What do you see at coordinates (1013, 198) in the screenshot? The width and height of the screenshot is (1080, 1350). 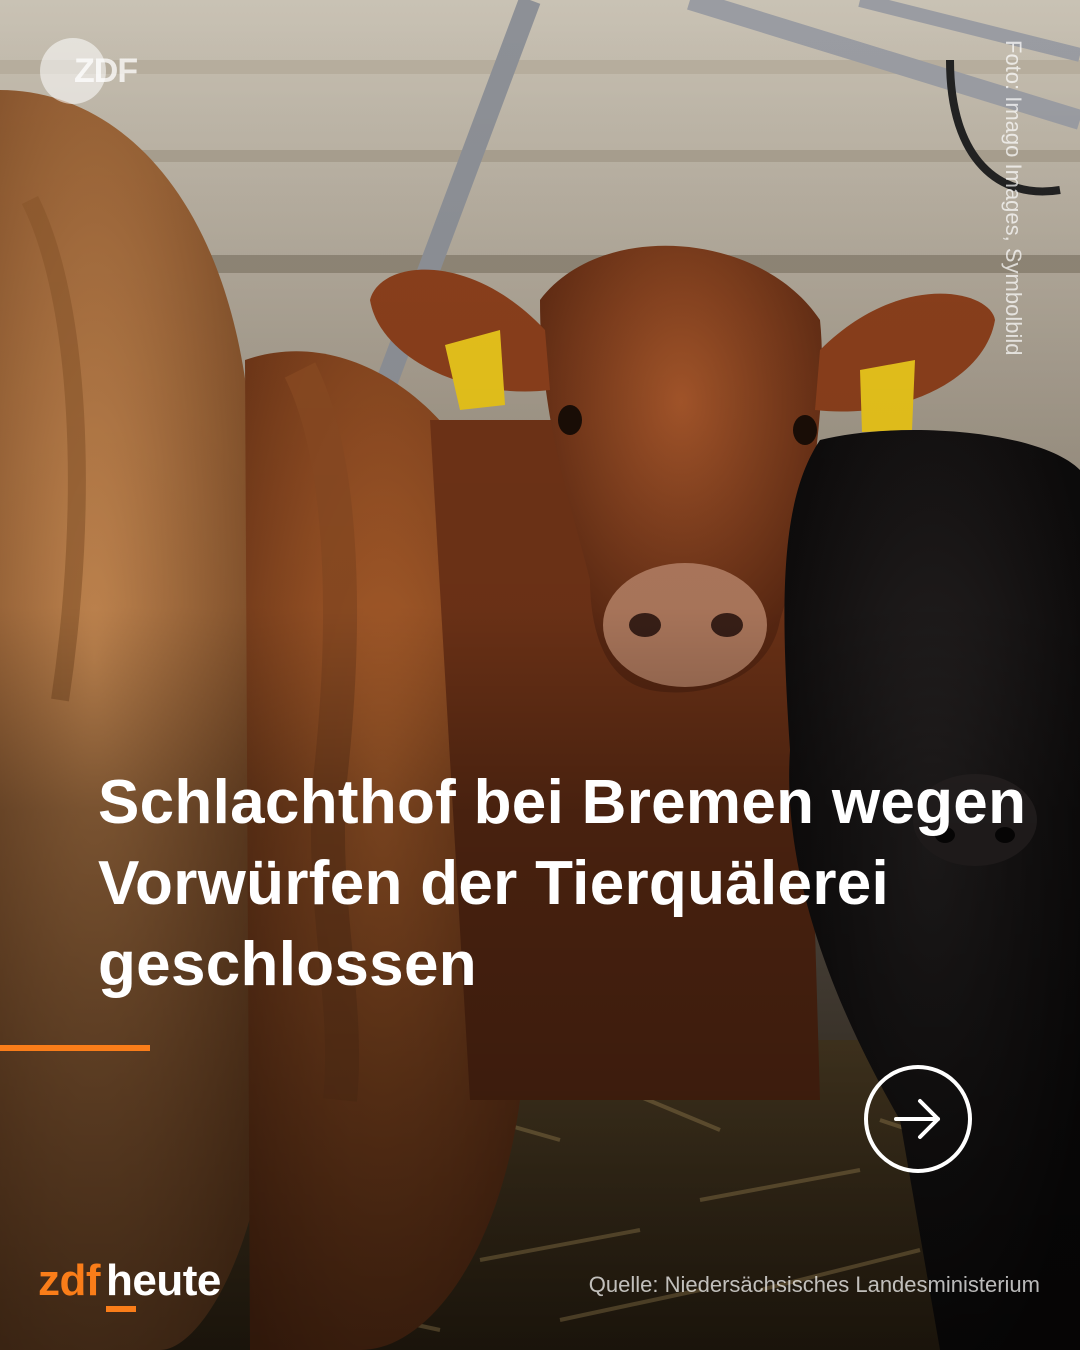 I see `photo-credit: Foto: Imago Images, Symbolbild` at bounding box center [1013, 198].